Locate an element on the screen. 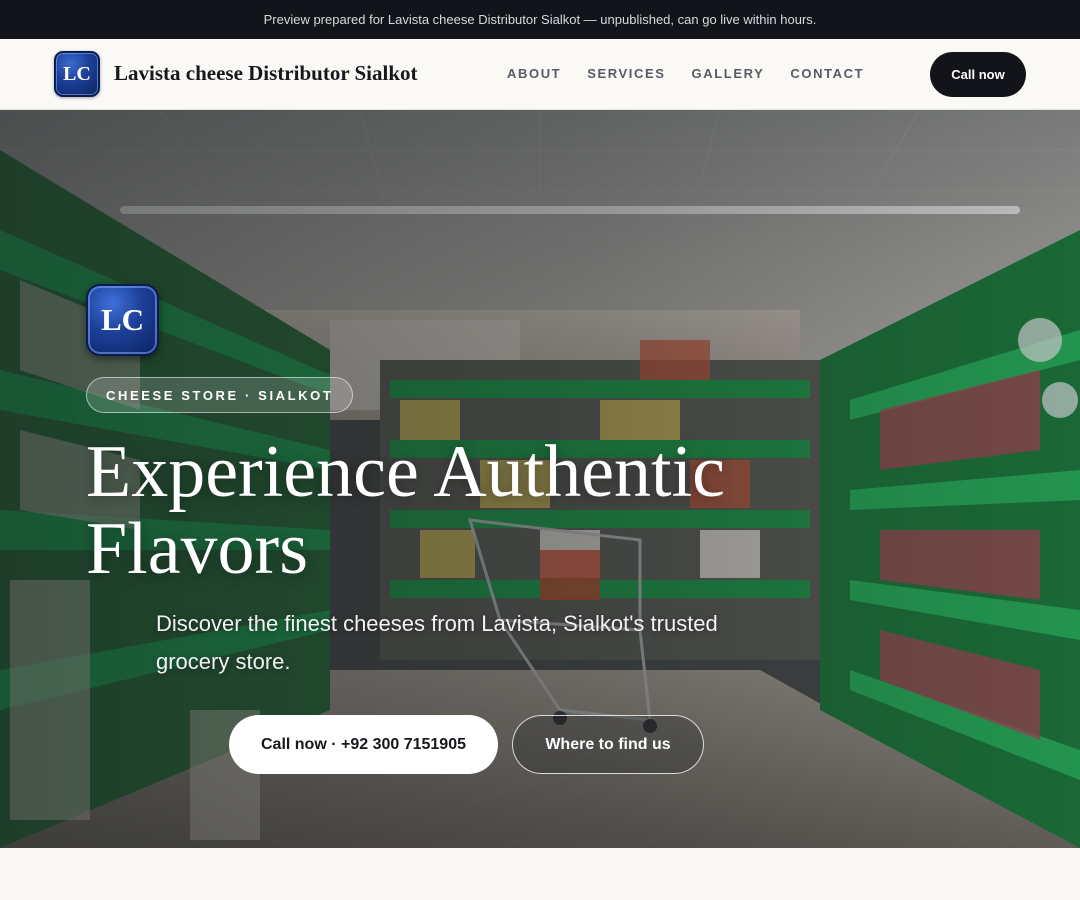  call-now-button: Call now is located at coordinates (978, 74).